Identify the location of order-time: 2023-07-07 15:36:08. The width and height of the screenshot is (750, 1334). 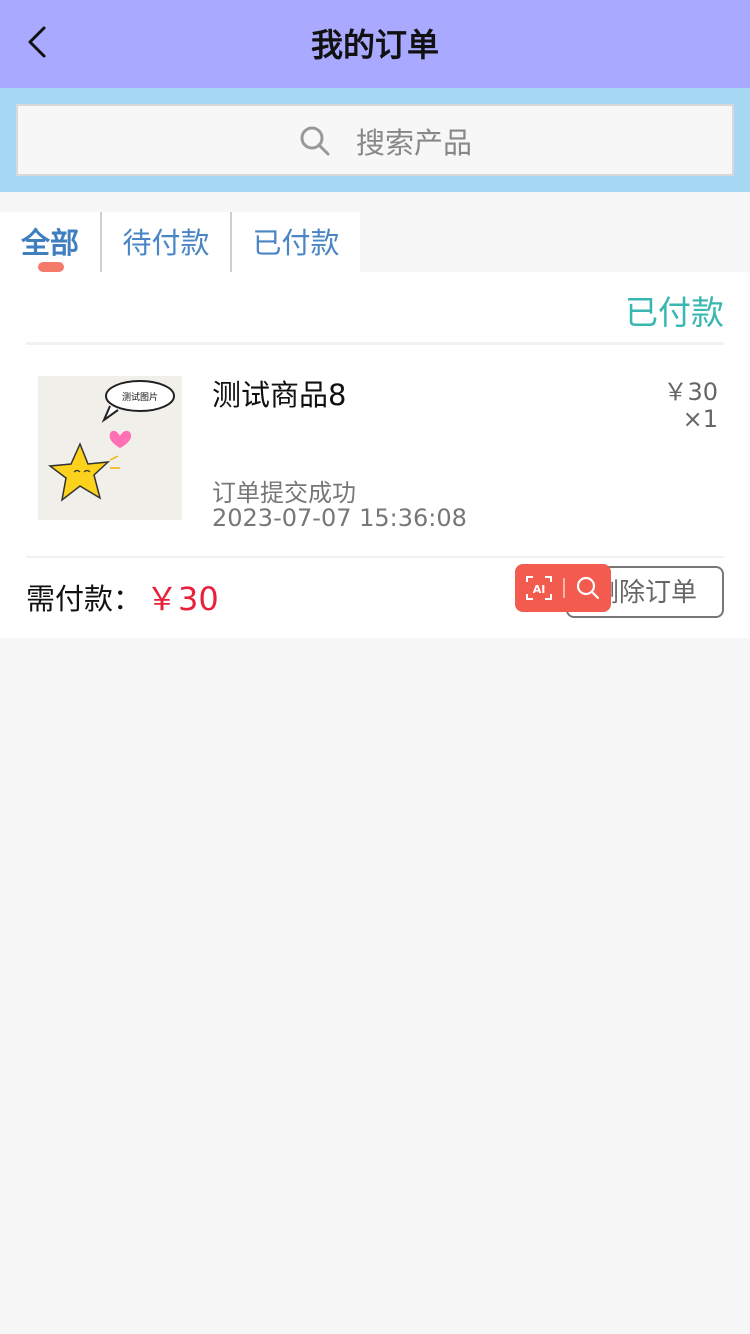
(339, 518).